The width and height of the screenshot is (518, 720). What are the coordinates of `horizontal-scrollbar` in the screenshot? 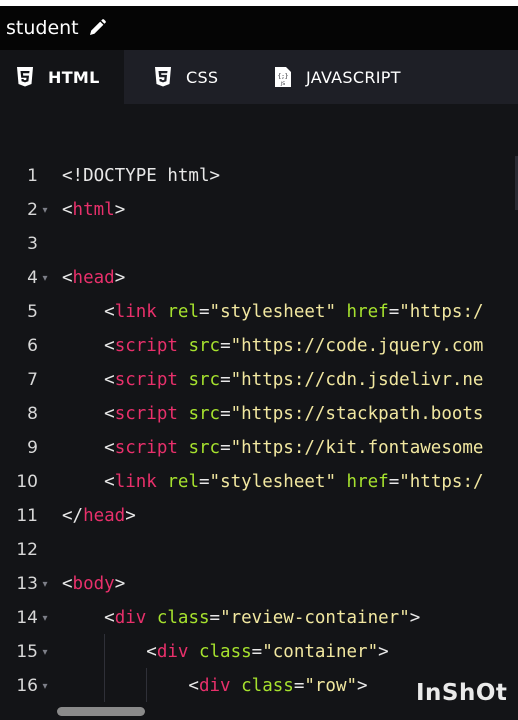 It's located at (101, 711).